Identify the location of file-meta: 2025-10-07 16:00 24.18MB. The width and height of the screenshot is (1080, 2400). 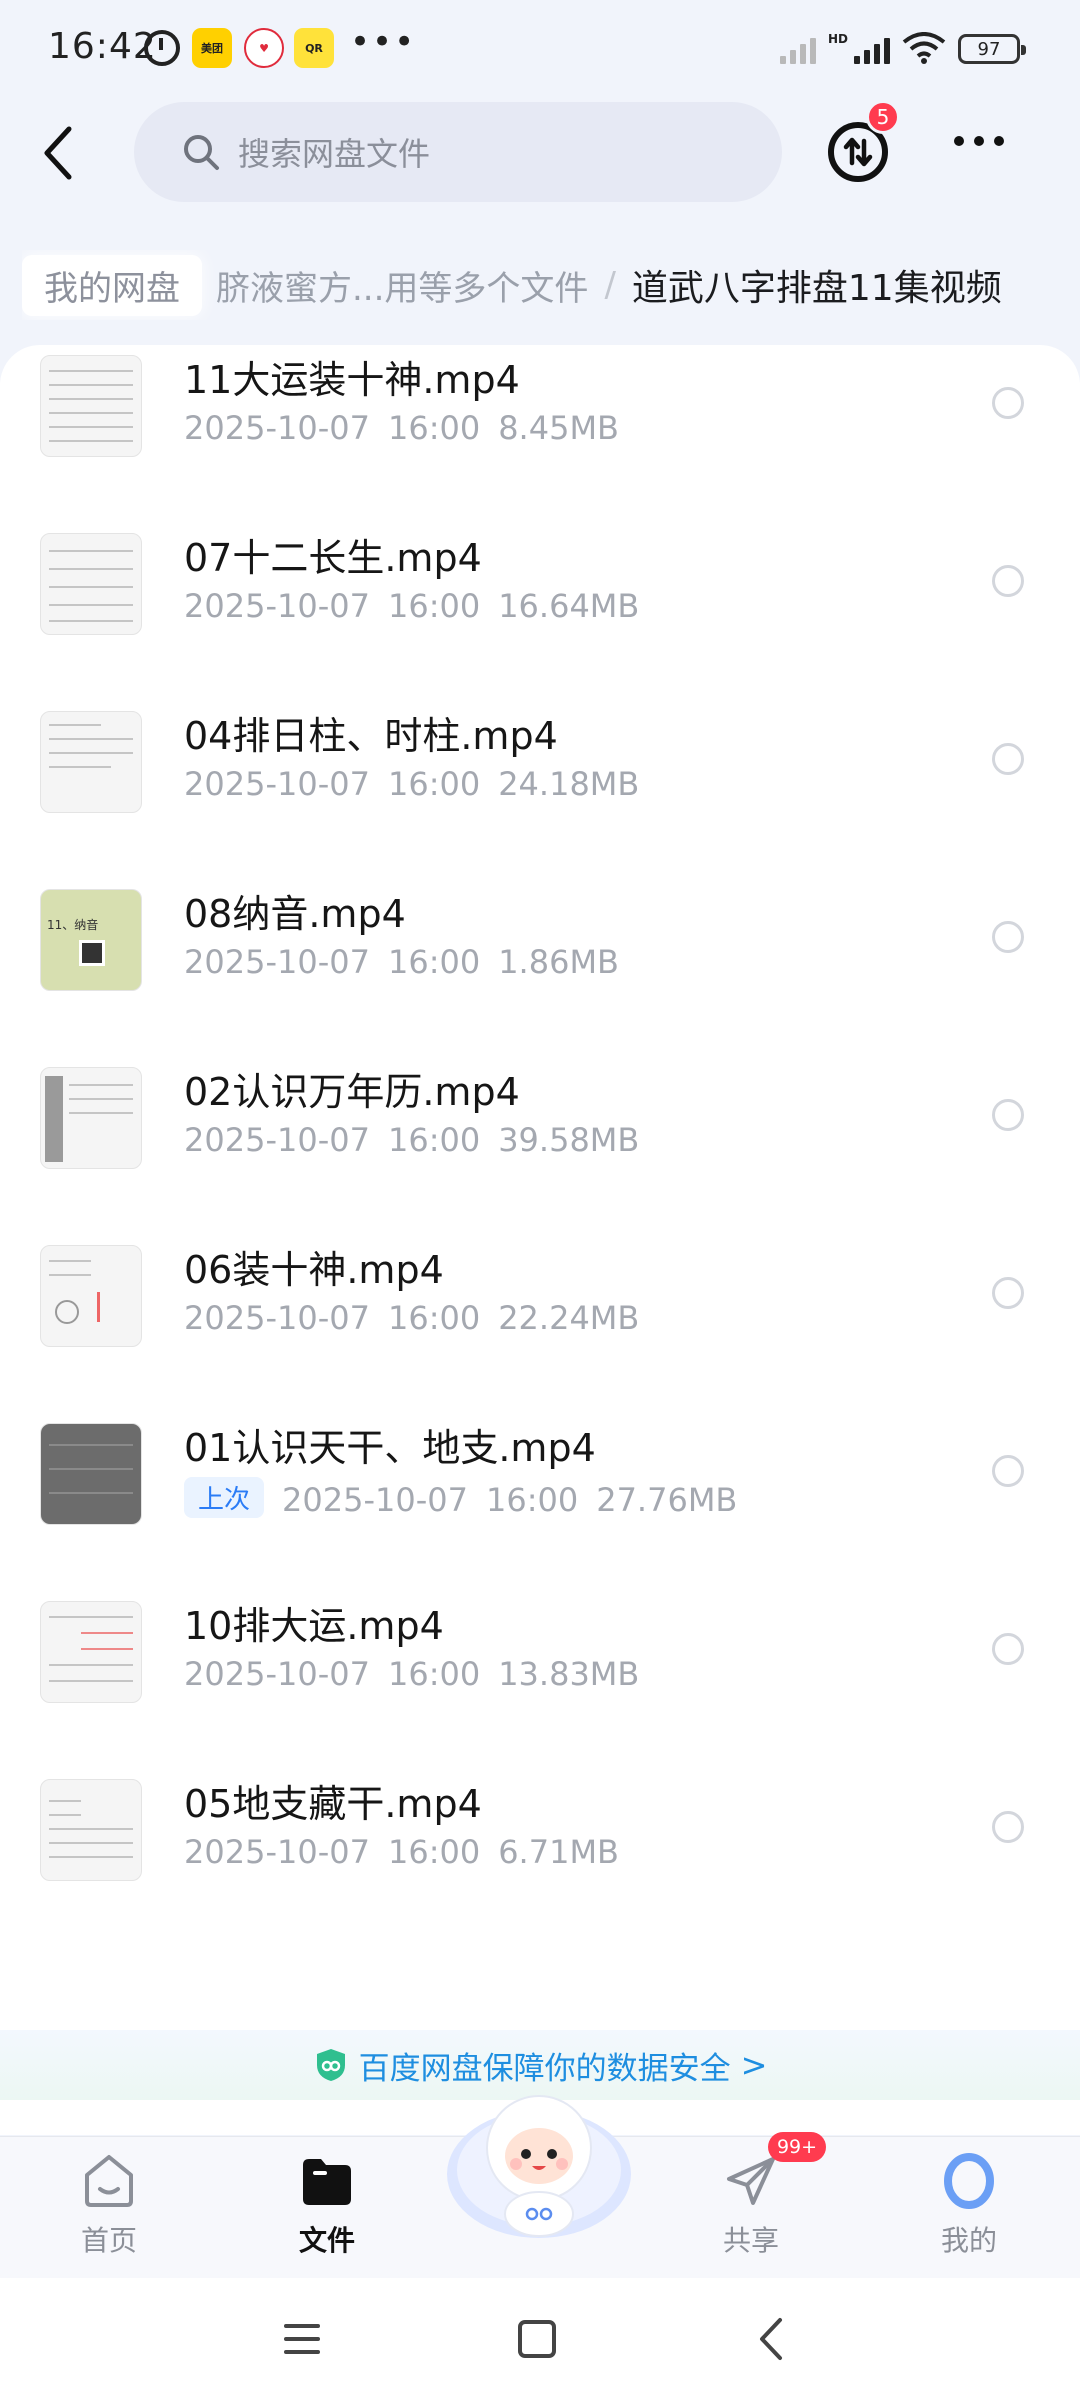
(411, 784).